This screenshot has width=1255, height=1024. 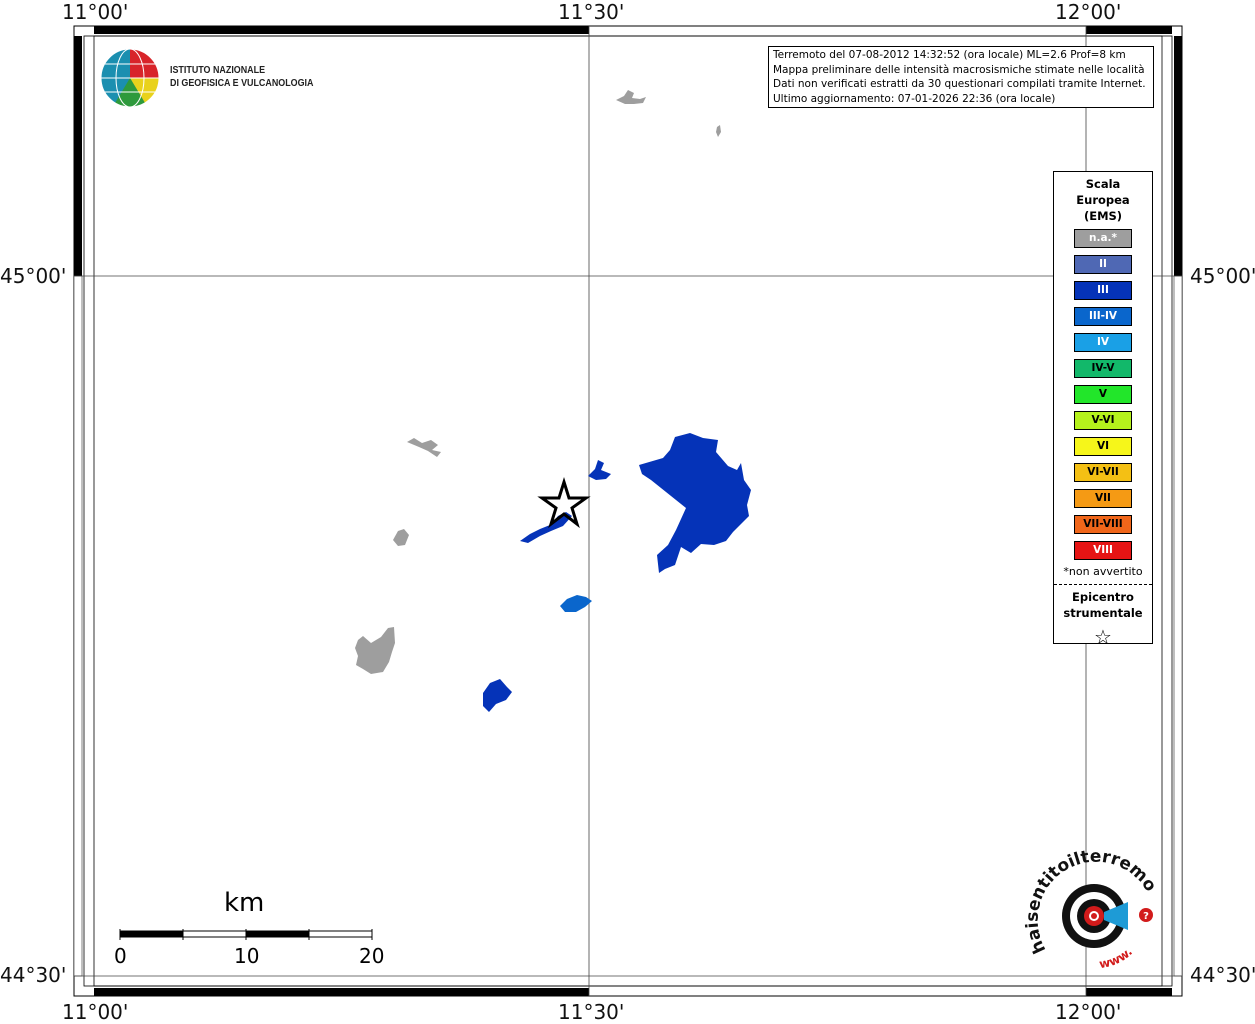 I want to click on lon-label-bottom-1200: 12°00', so click(x=1088, y=1012).